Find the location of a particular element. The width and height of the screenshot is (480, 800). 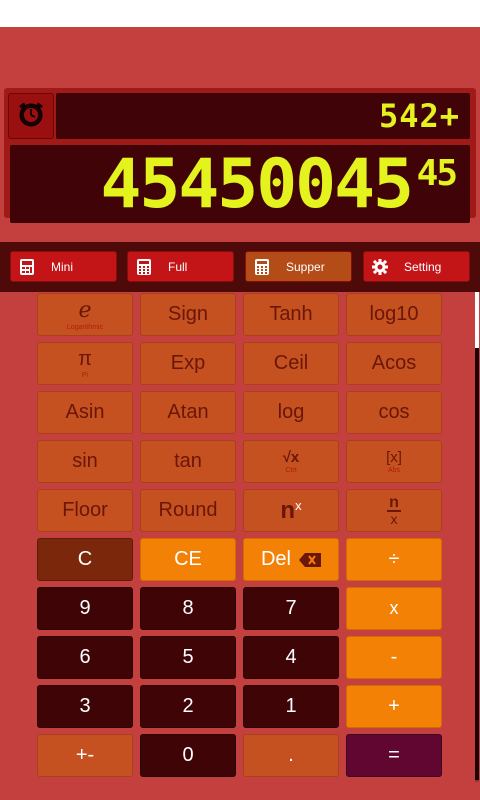

round-button: Round is located at coordinates (188, 510).